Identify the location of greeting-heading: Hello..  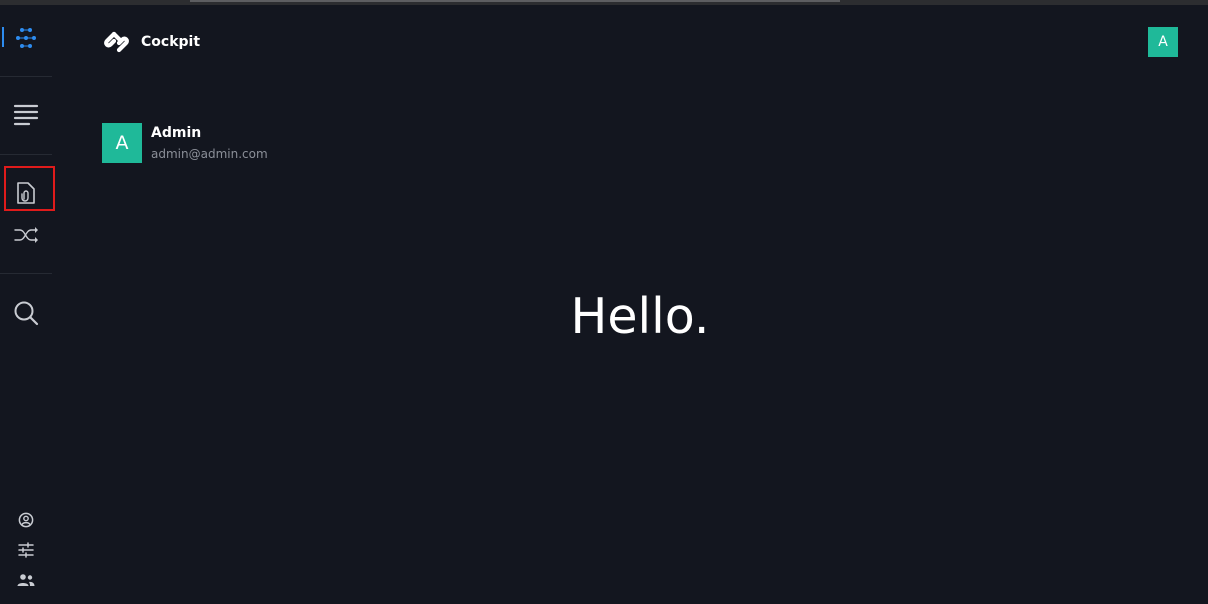
(640, 316).